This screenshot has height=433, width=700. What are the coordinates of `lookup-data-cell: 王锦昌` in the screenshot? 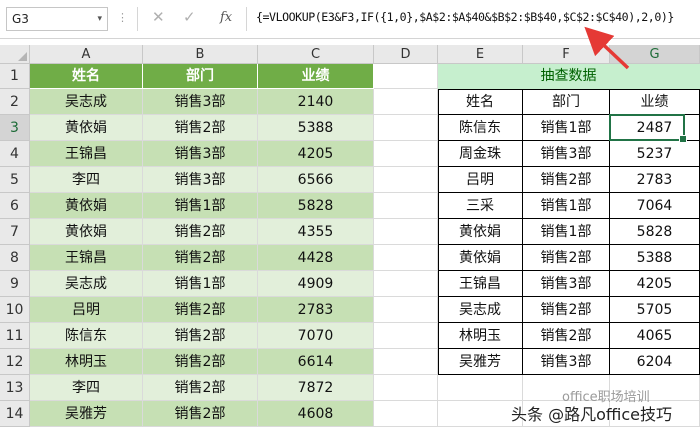 It's located at (480, 284).